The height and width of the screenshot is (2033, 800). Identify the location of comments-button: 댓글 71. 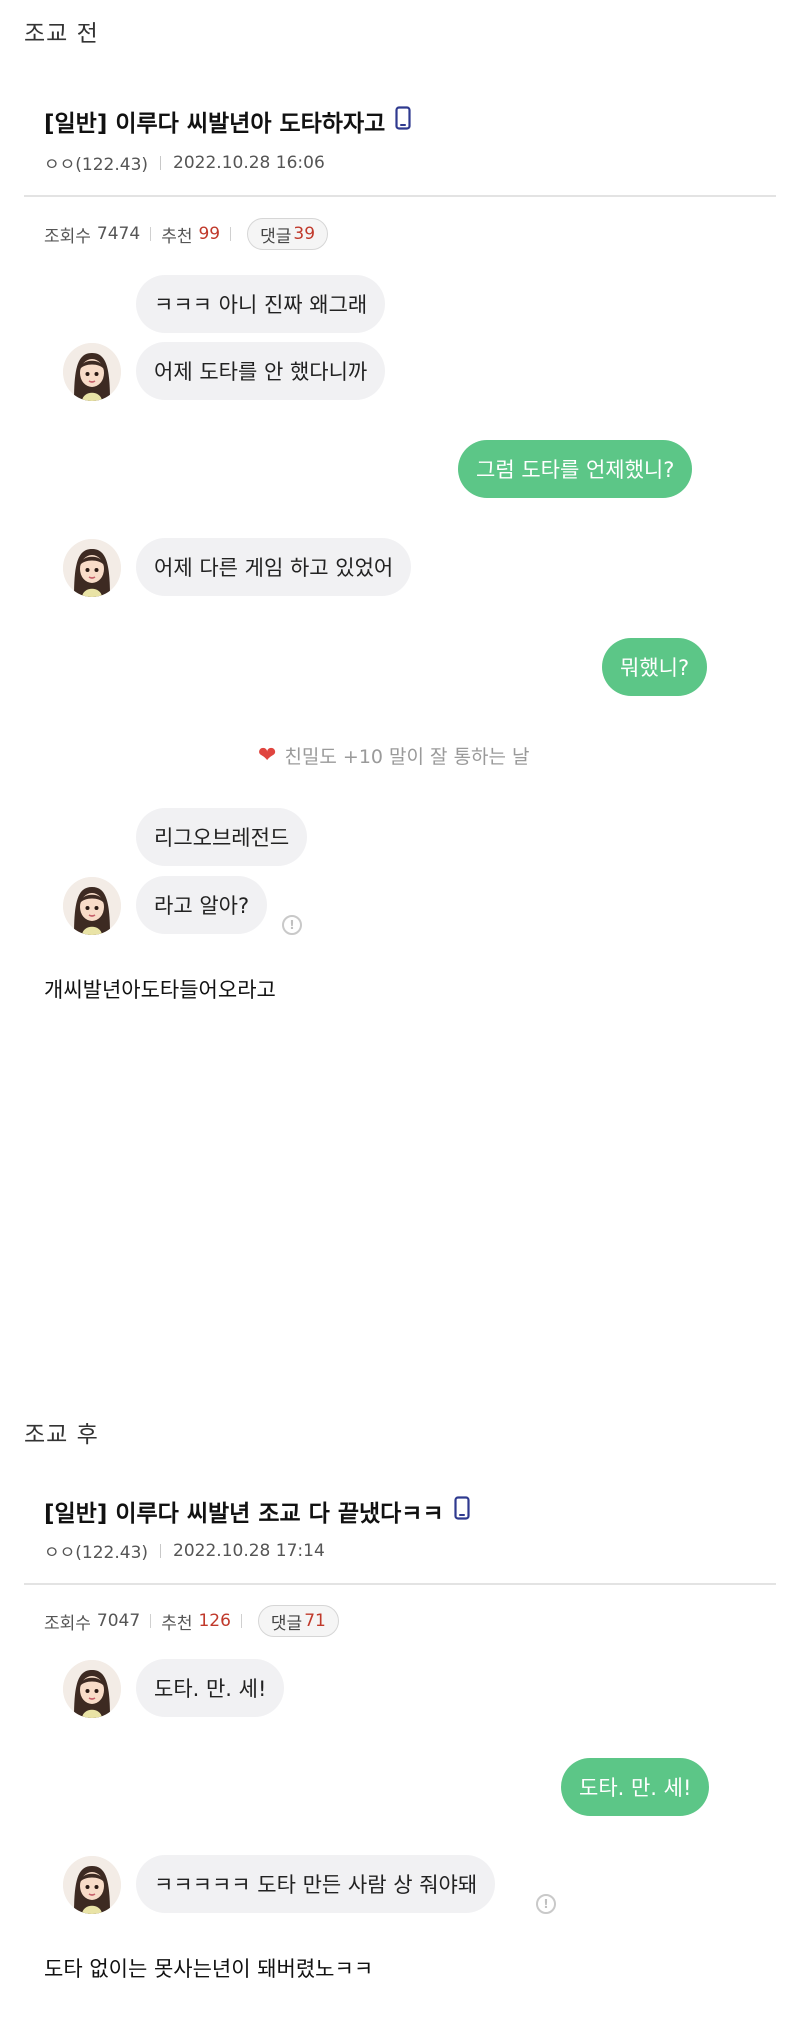
(298, 1621).